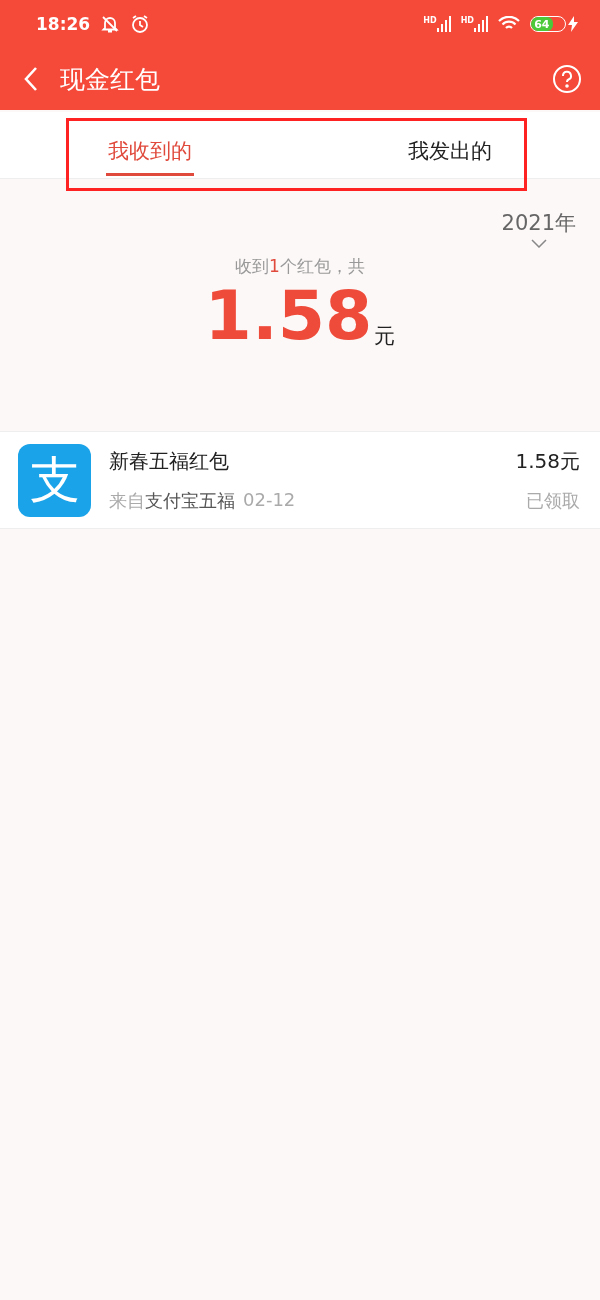  Describe the element at coordinates (150, 144) in the screenshot. I see `tab: 我收到的` at that location.